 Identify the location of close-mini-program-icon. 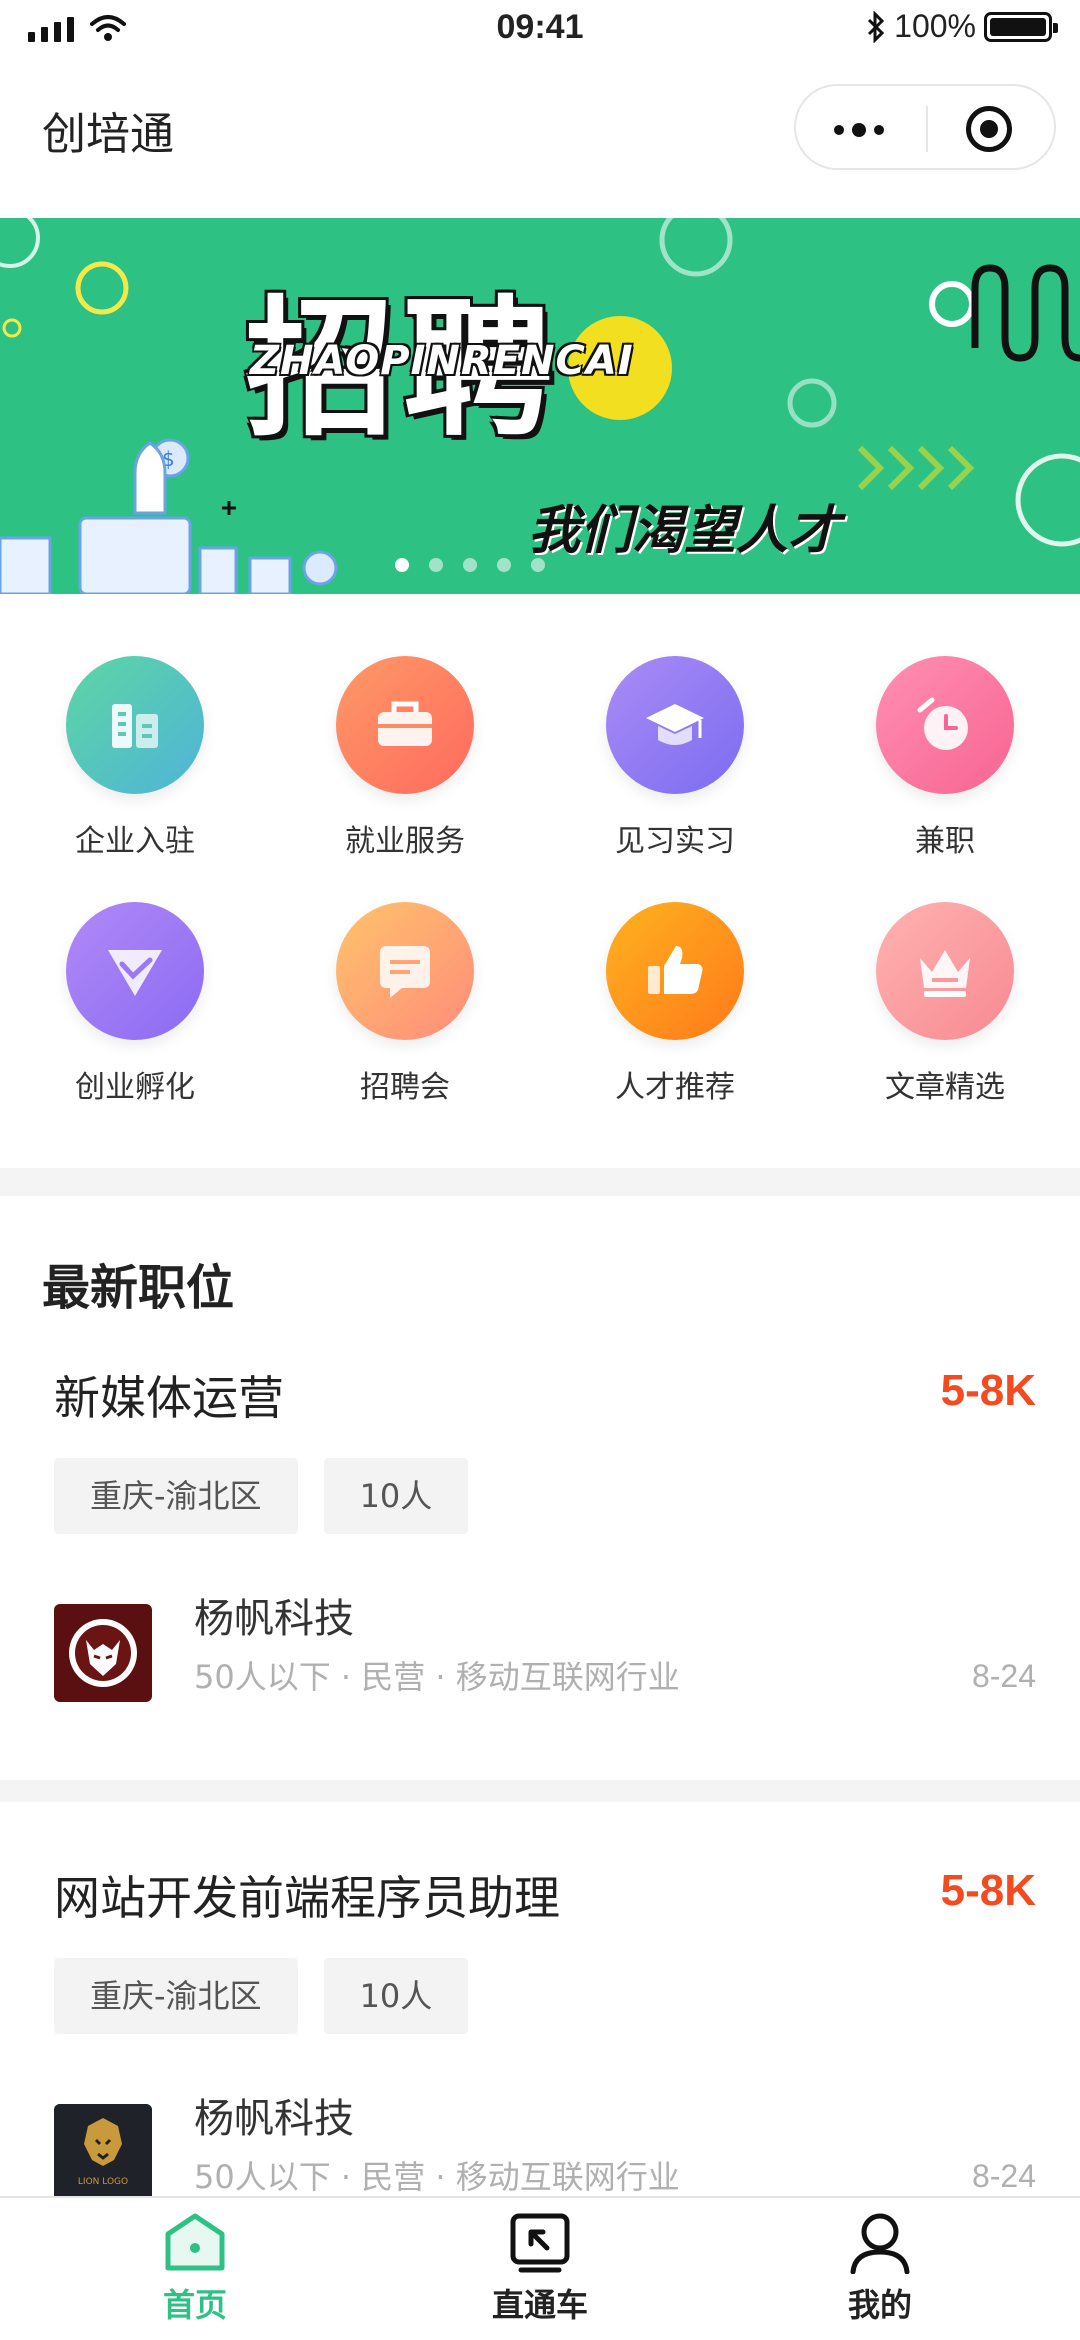
(989, 129).